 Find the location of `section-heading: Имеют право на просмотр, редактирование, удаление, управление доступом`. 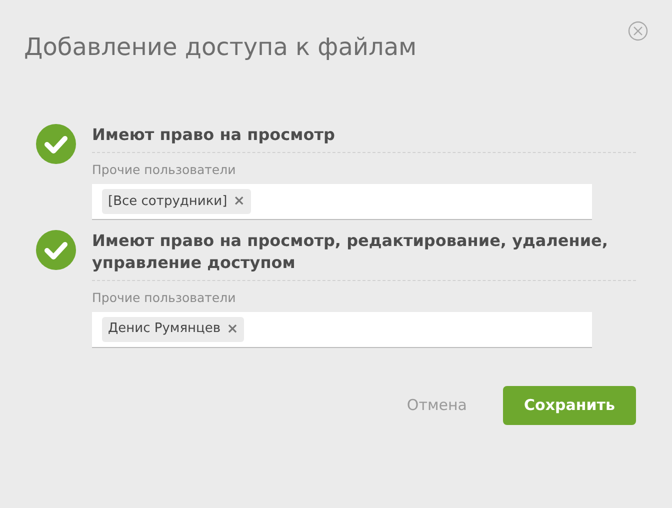

section-heading: Имеют право на просмотр, редактирование, удаление, управление доступом is located at coordinates (364, 255).